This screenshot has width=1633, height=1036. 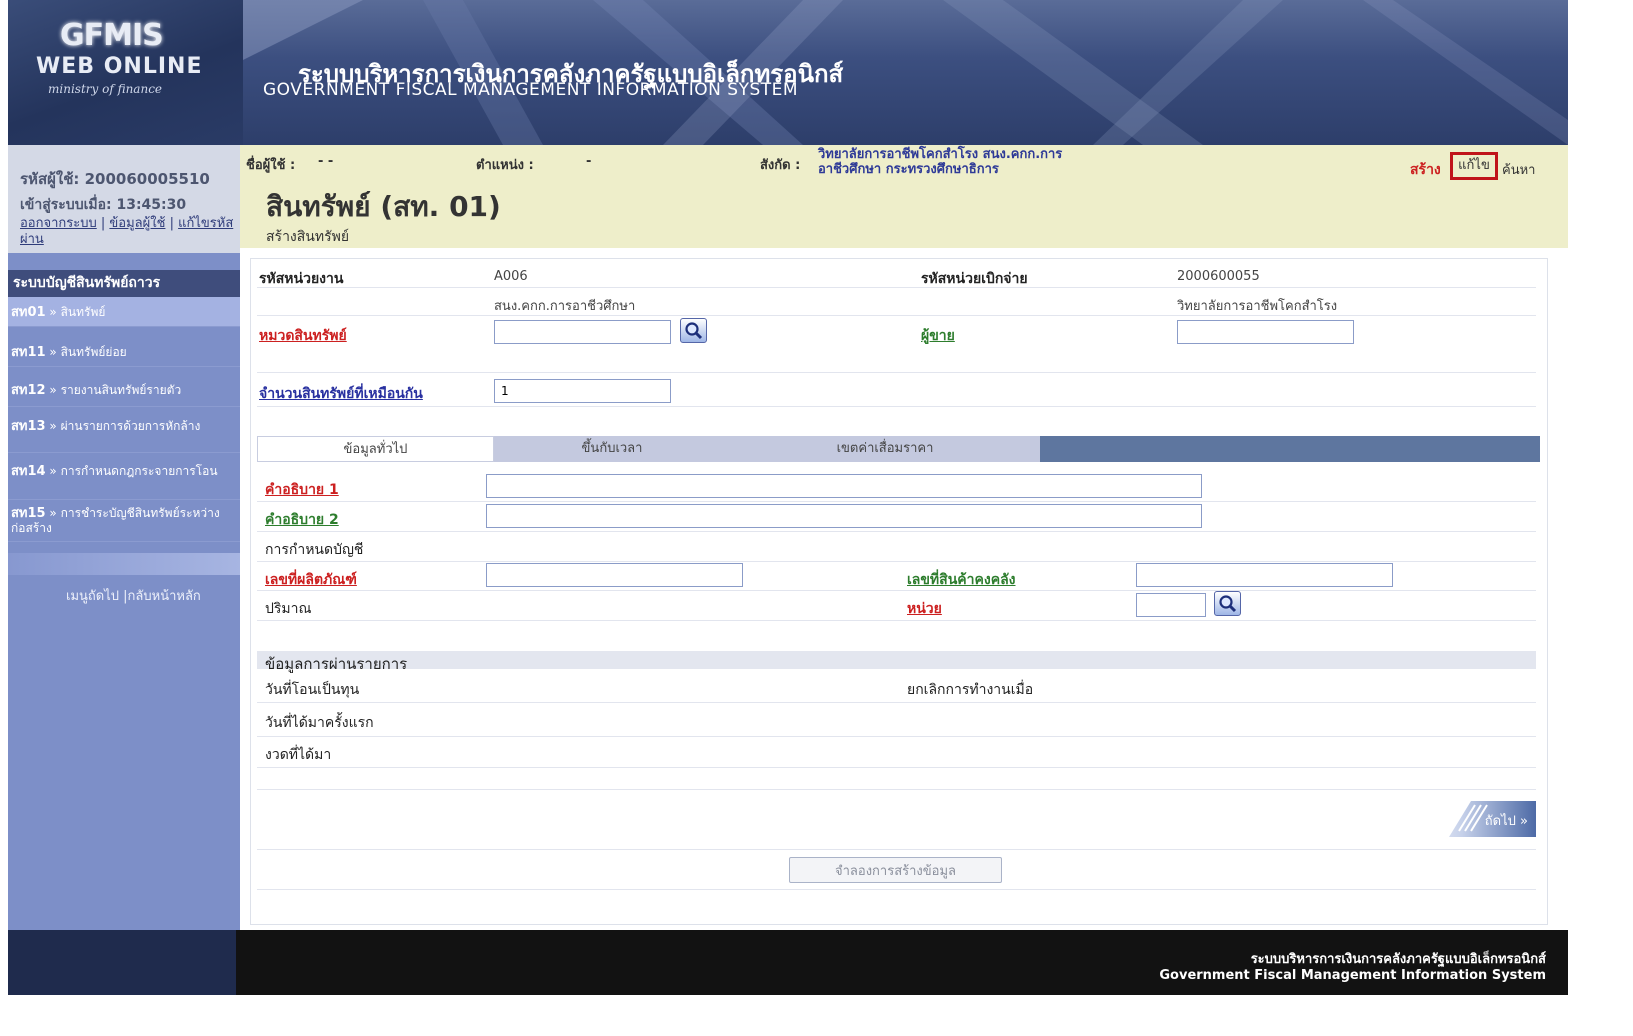 What do you see at coordinates (164, 596) in the screenshot?
I see `home-link: กลับหน้าหลัก` at bounding box center [164, 596].